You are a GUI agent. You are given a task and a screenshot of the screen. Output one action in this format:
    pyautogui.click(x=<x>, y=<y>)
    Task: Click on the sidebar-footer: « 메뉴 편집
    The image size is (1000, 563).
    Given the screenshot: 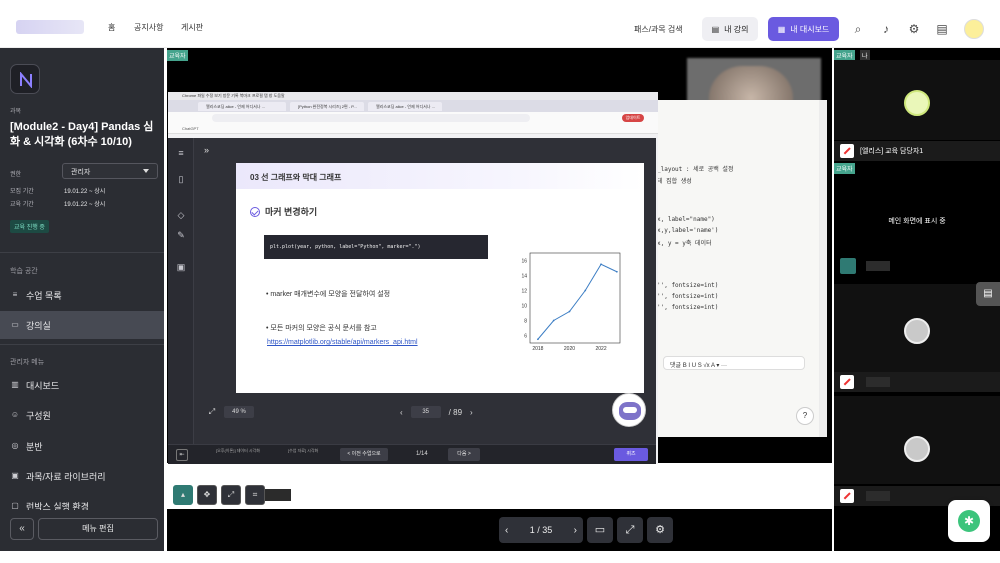 What is the action you would take?
    pyautogui.click(x=82, y=530)
    